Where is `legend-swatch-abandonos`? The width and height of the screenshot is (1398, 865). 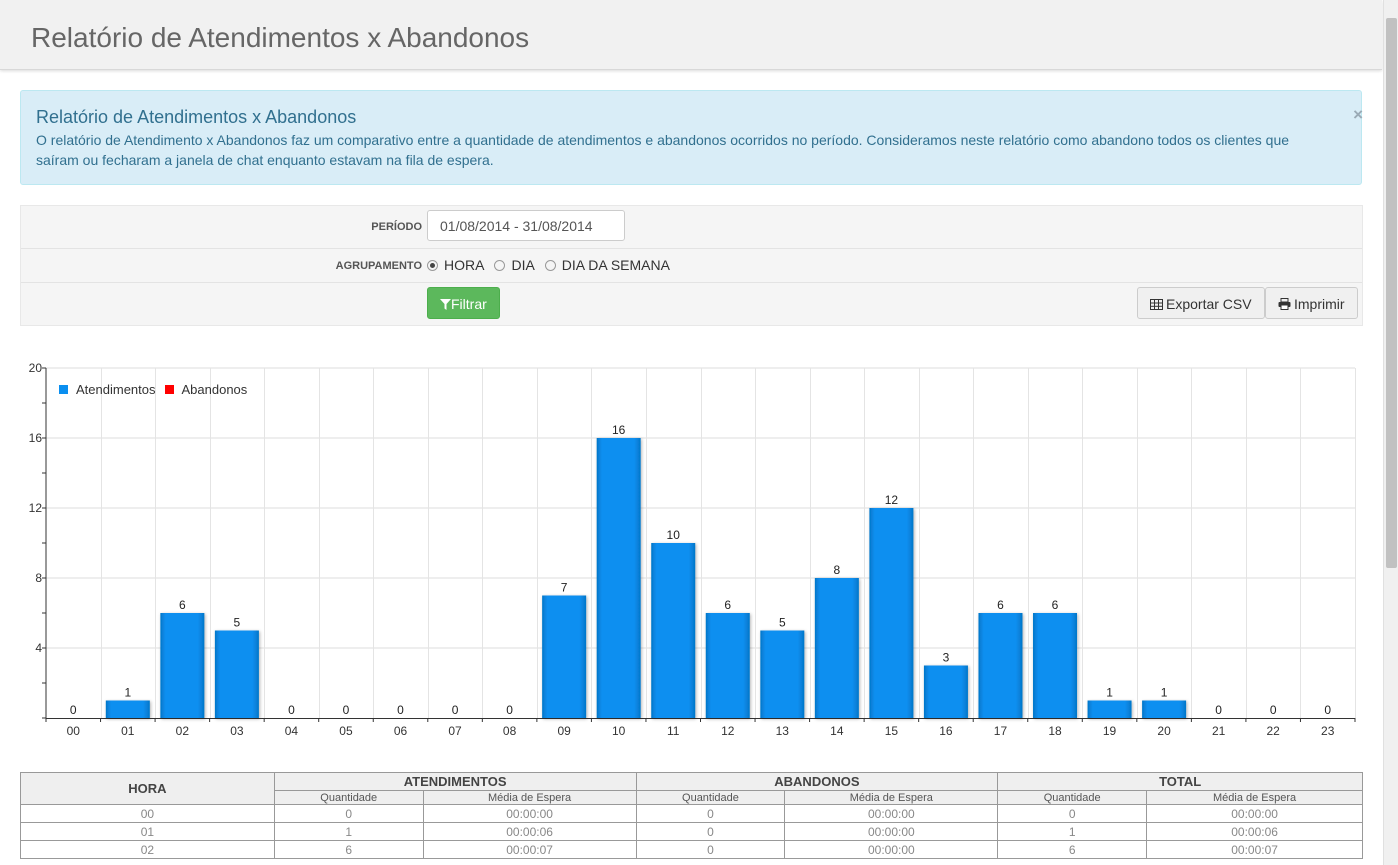 legend-swatch-abandonos is located at coordinates (169, 389).